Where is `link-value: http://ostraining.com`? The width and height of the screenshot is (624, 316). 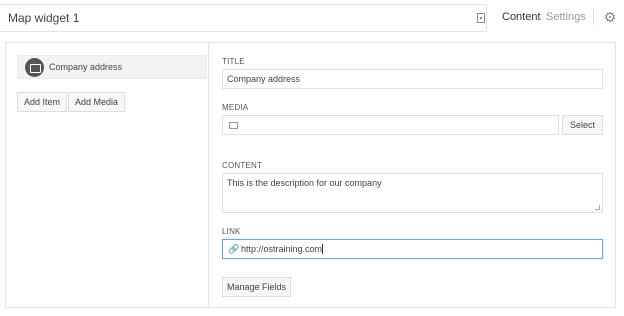 link-value: http://ostraining.com is located at coordinates (282, 249).